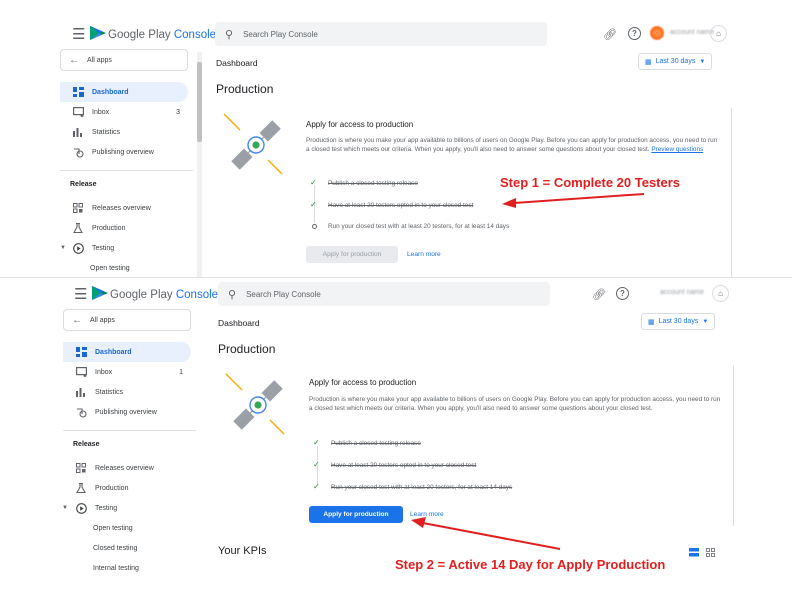 Image resolution: width=792 pixels, height=612 pixels. Describe the element at coordinates (486, 533) in the screenshot. I see `red-arrow-icon` at that location.